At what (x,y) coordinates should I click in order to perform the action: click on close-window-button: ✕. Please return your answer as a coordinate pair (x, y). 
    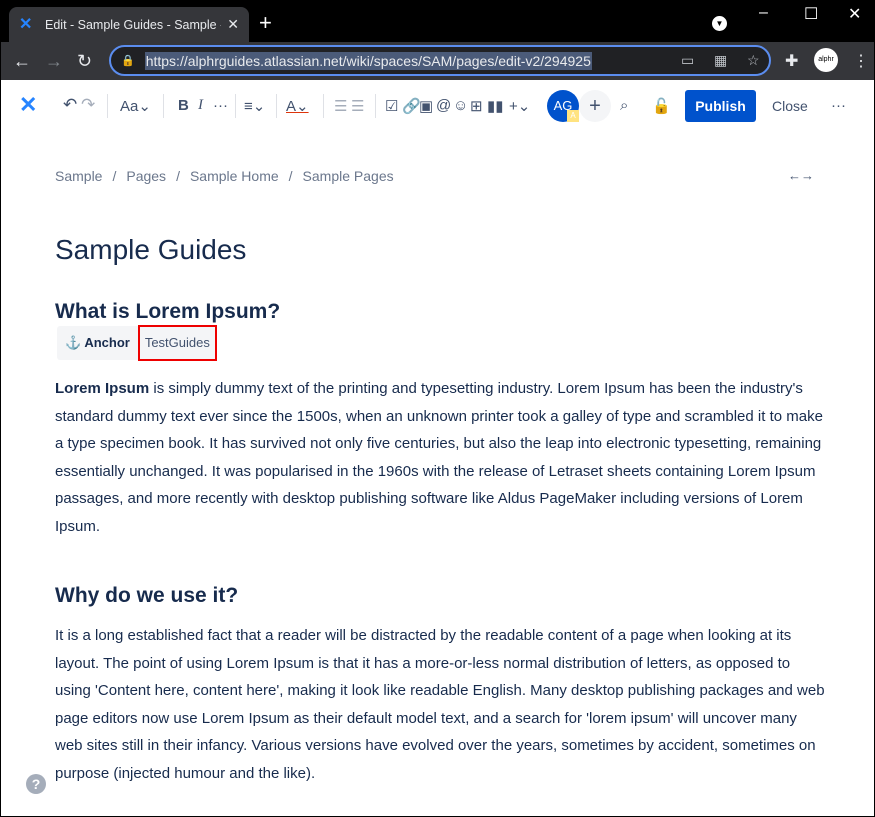
    Looking at the image, I should click on (854, 14).